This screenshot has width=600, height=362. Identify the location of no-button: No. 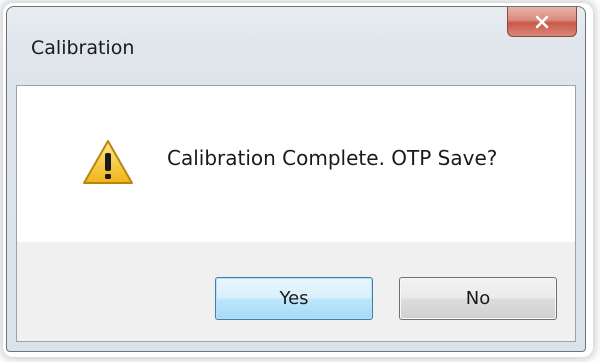
(478, 298).